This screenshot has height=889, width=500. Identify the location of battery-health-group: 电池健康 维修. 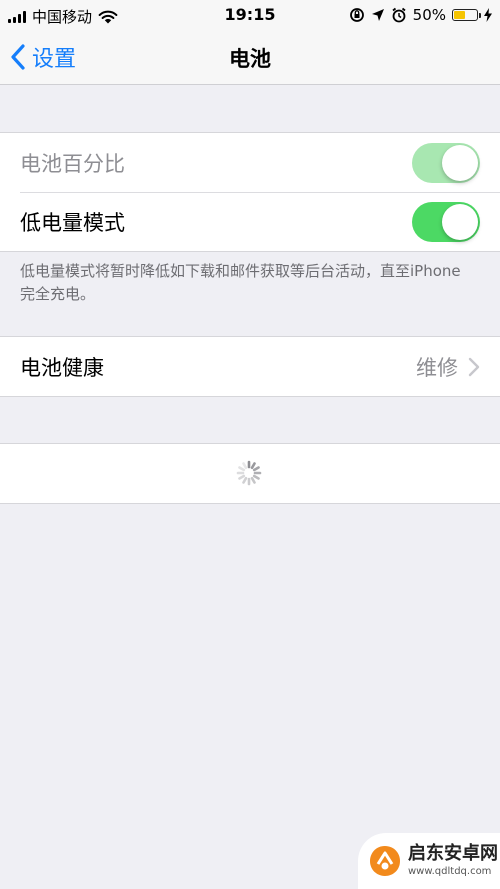
(250, 366).